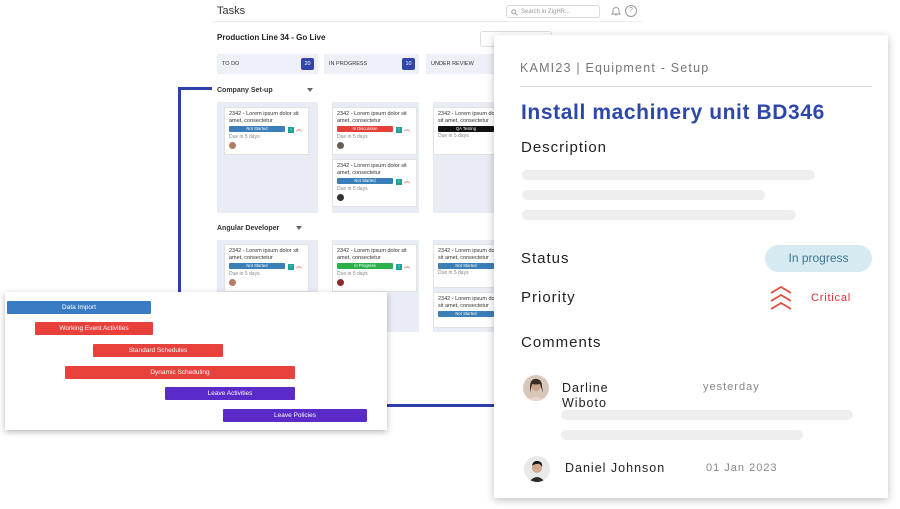 Image resolution: width=900 pixels, height=509 pixels. I want to click on column-count: 20, so click(307, 64).